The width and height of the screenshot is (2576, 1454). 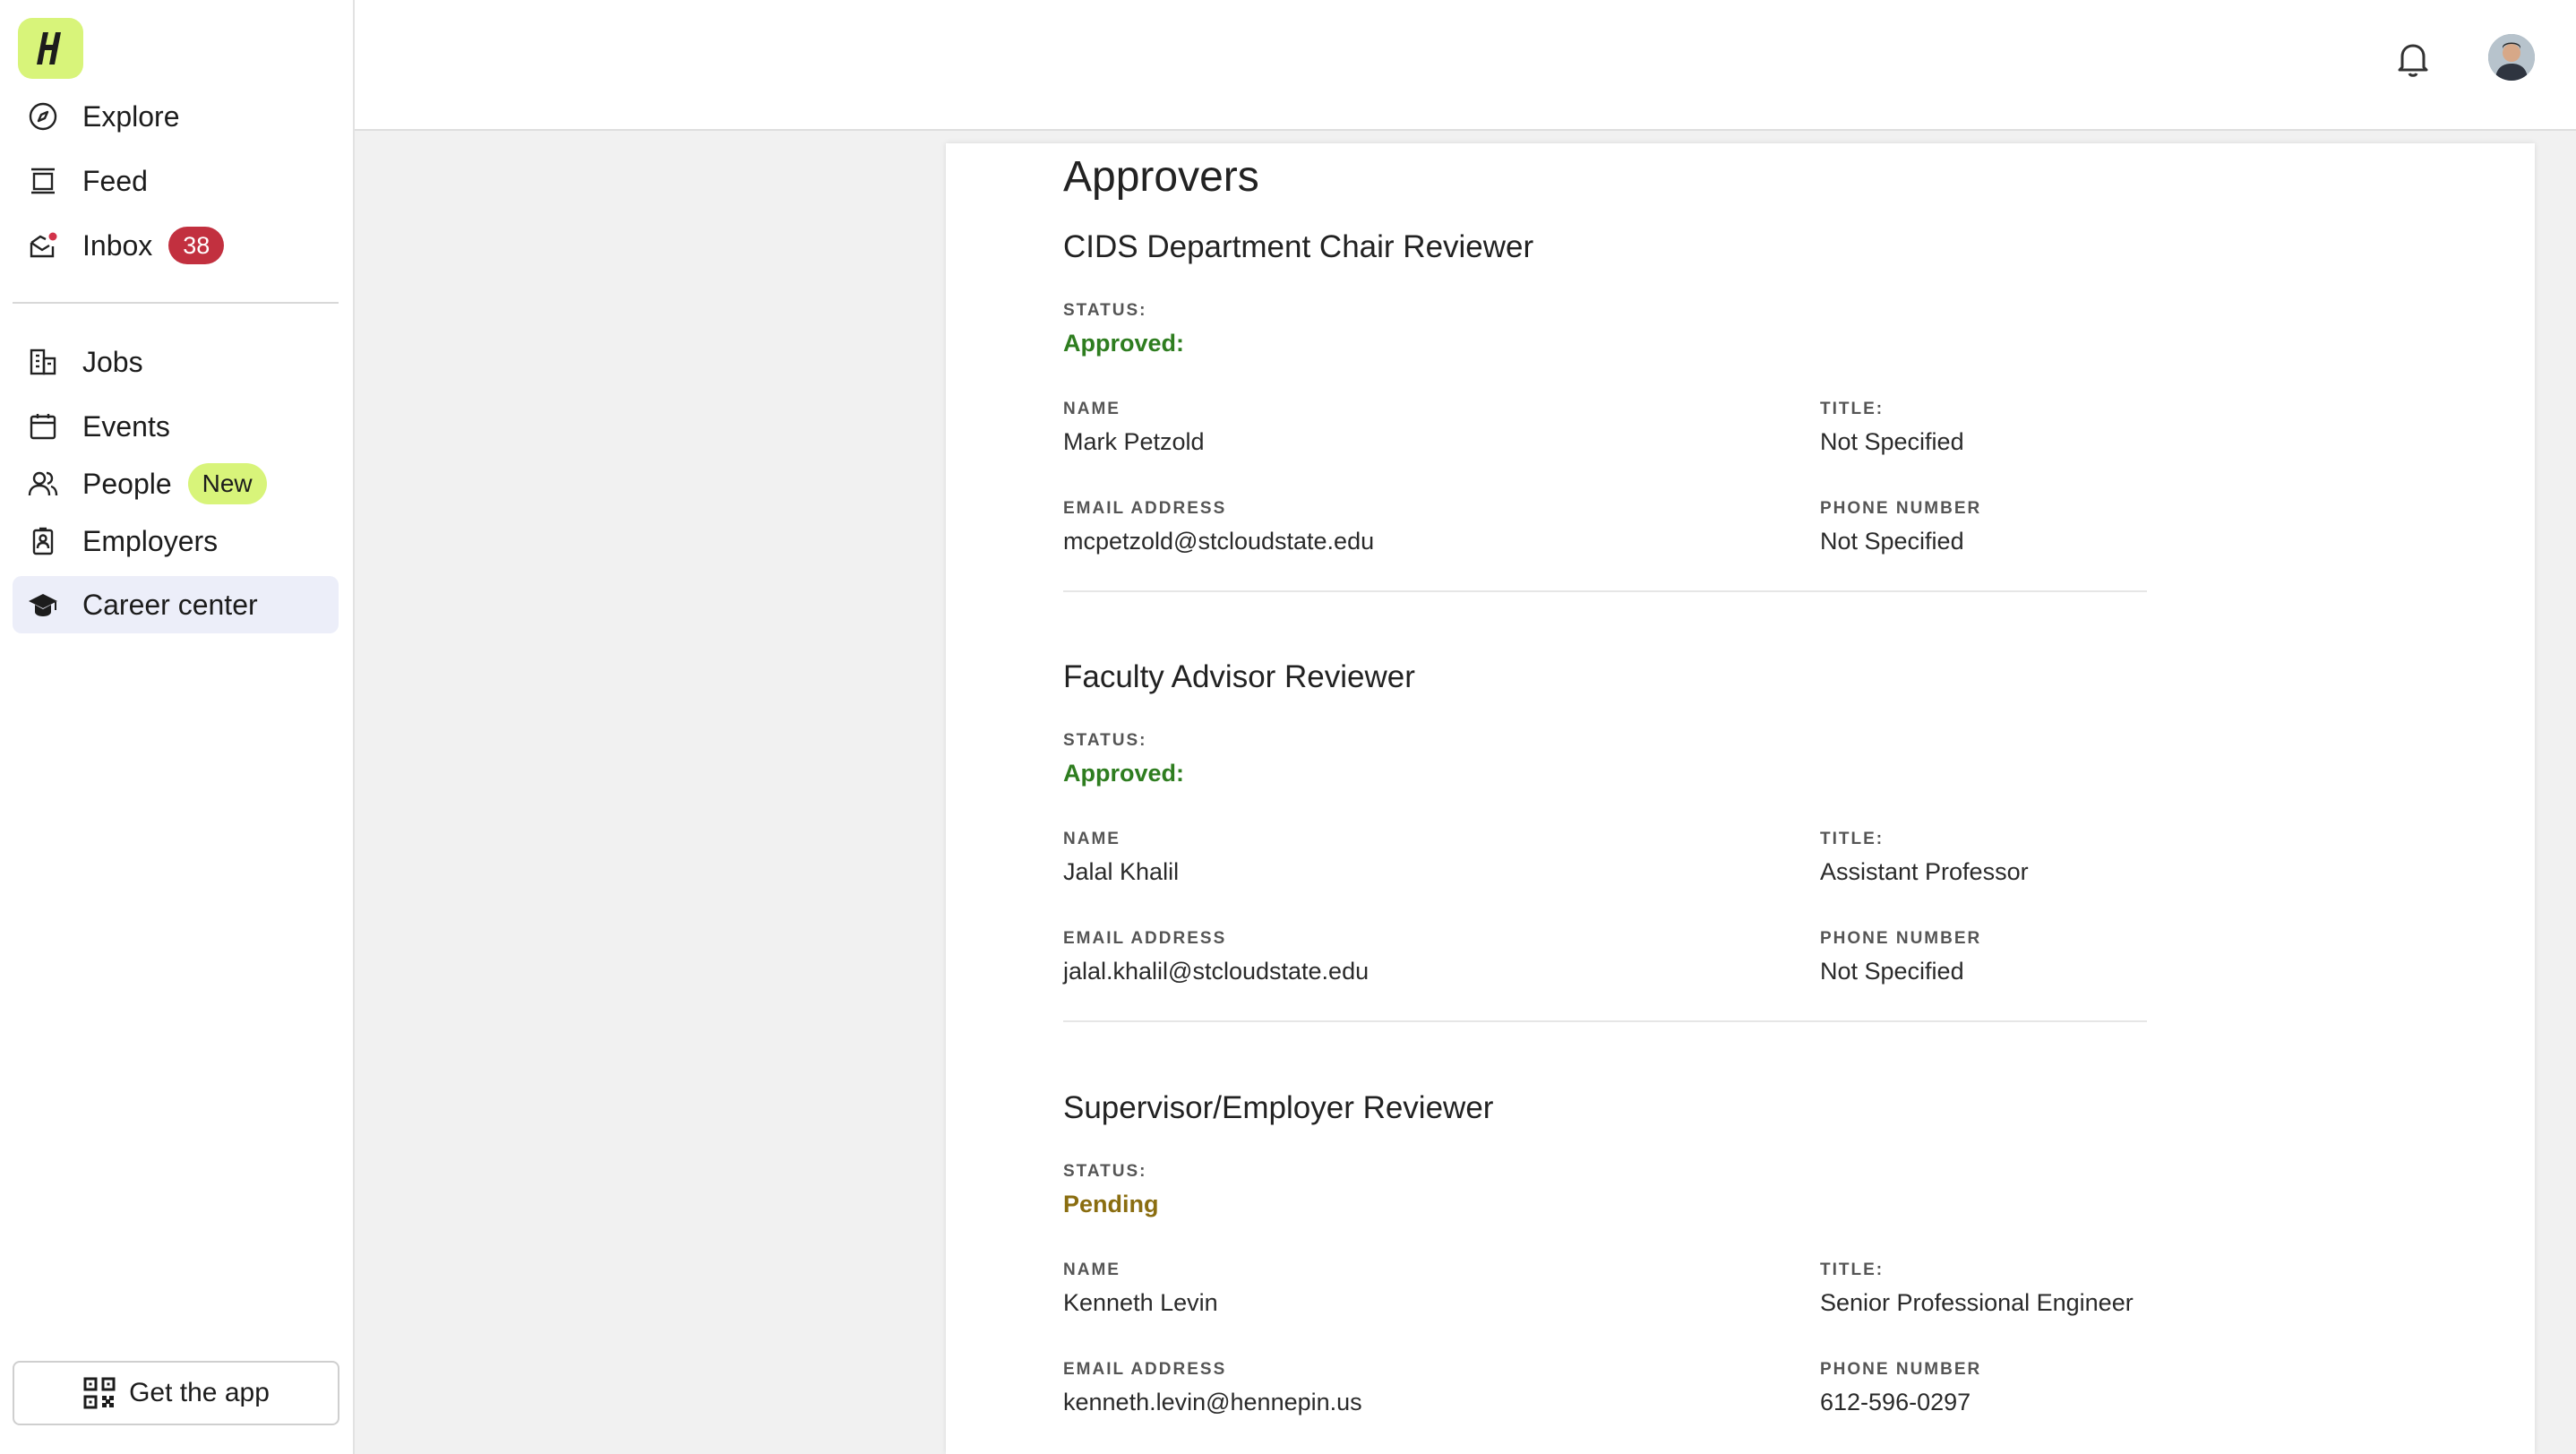 What do you see at coordinates (1216, 971) in the screenshot?
I see `approver-email: jalal.khalil@stcloudstate.edu` at bounding box center [1216, 971].